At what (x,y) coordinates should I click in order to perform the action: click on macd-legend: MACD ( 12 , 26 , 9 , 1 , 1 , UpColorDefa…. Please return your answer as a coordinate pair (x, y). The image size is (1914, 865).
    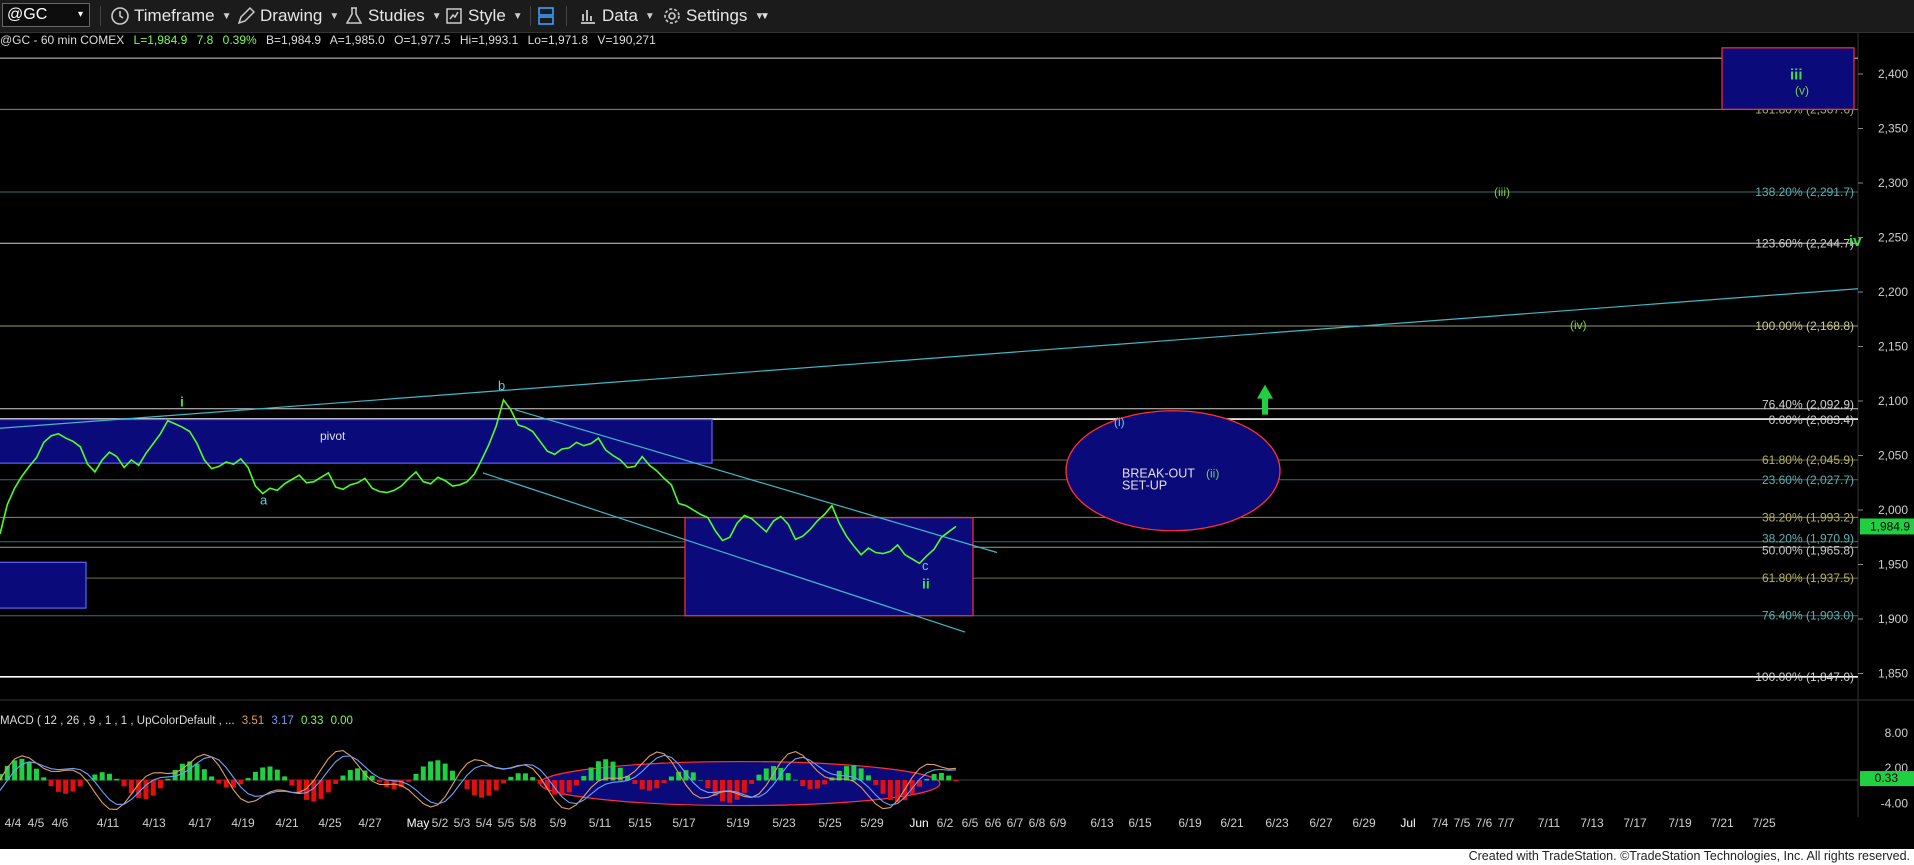
    Looking at the image, I should click on (176, 721).